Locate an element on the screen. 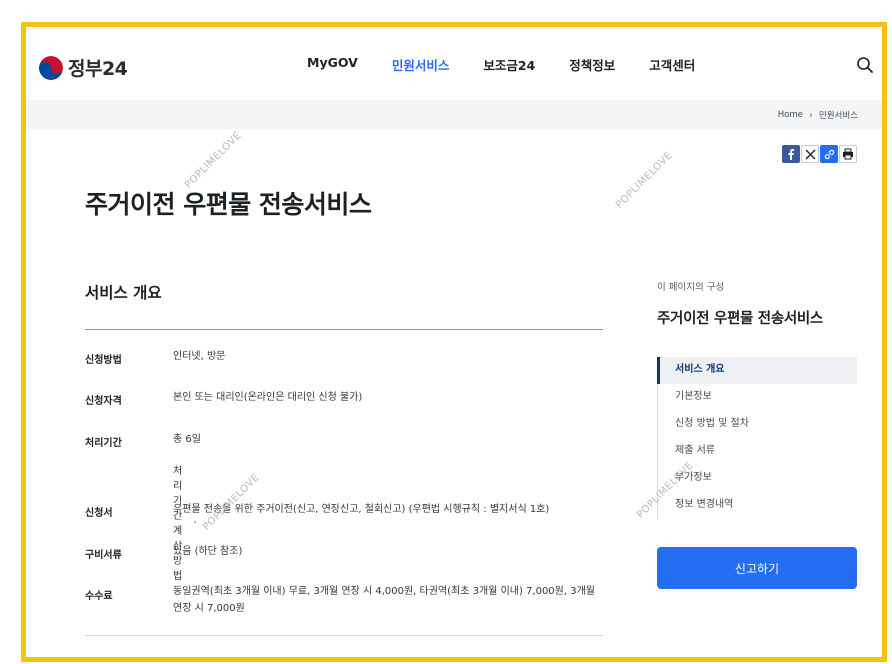 Image resolution: width=892 pixels, height=664 pixels. section-divider is located at coordinates (344, 329).